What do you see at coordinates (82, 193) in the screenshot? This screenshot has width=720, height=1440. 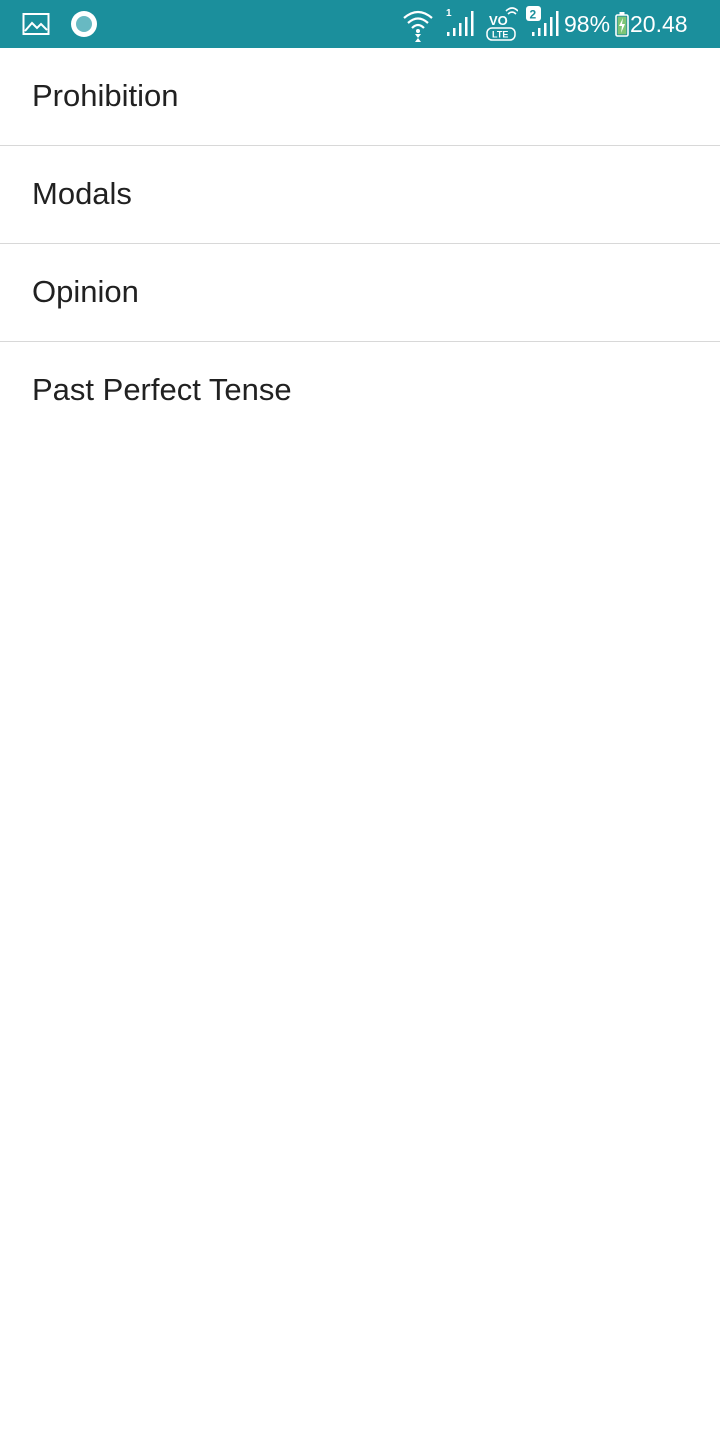 I see `list-item-label: Modals` at bounding box center [82, 193].